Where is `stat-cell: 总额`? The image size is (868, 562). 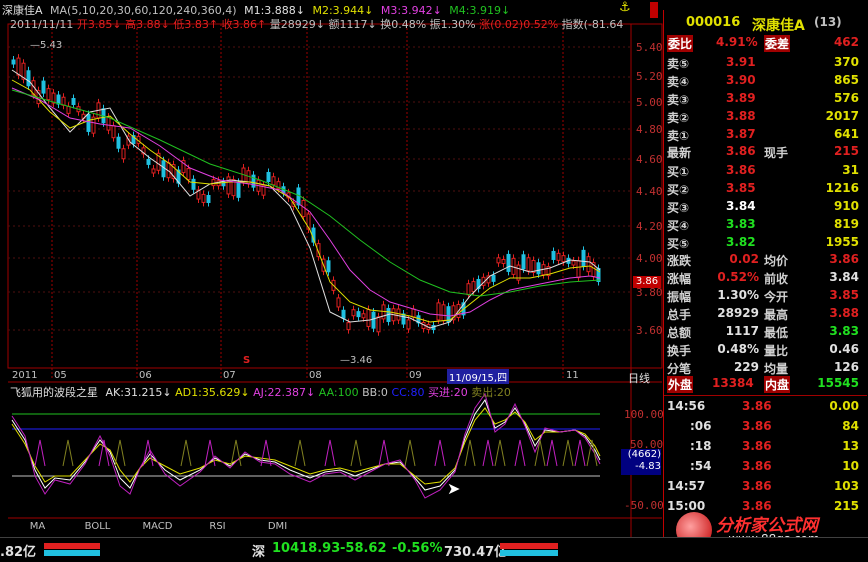
stat-cell: 总额 is located at coordinates (679, 333).